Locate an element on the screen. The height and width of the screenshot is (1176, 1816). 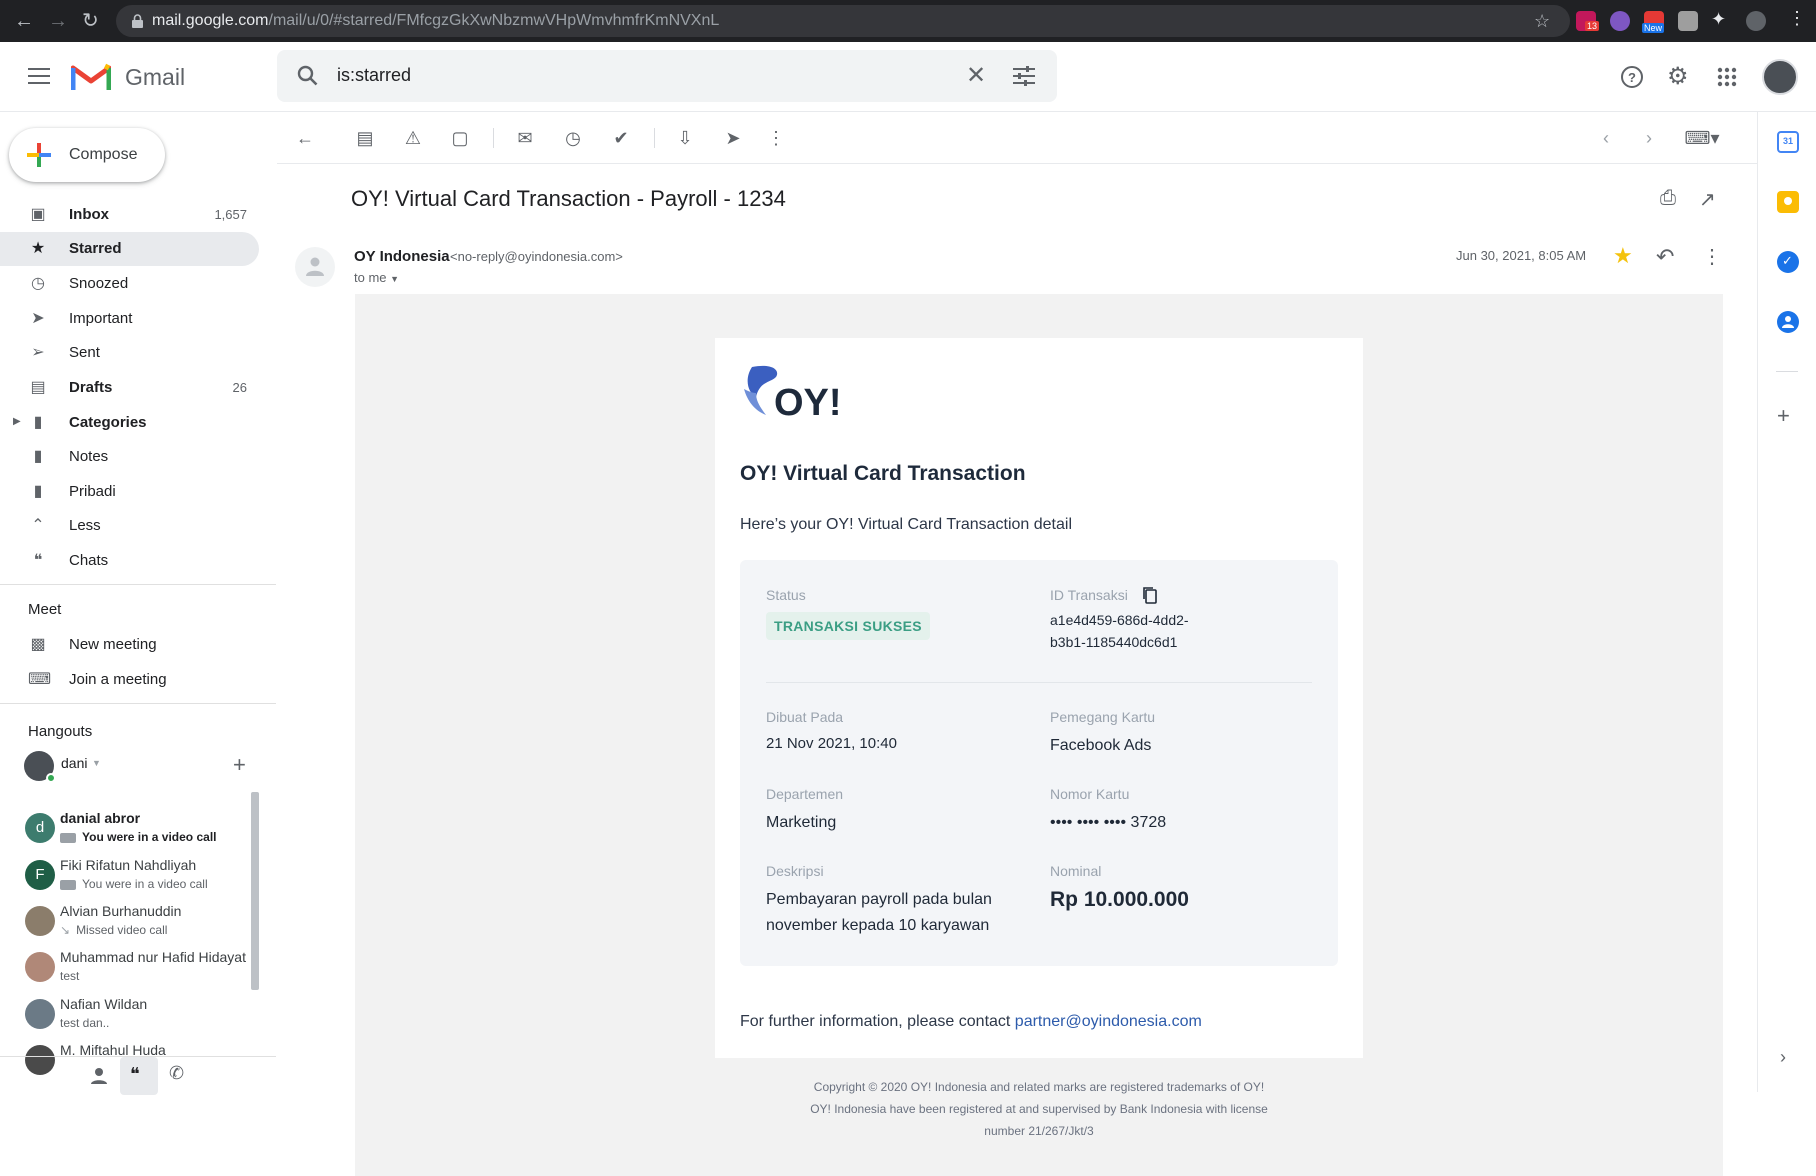
older-chevron-icon: › is located at coordinates (1649, 138).